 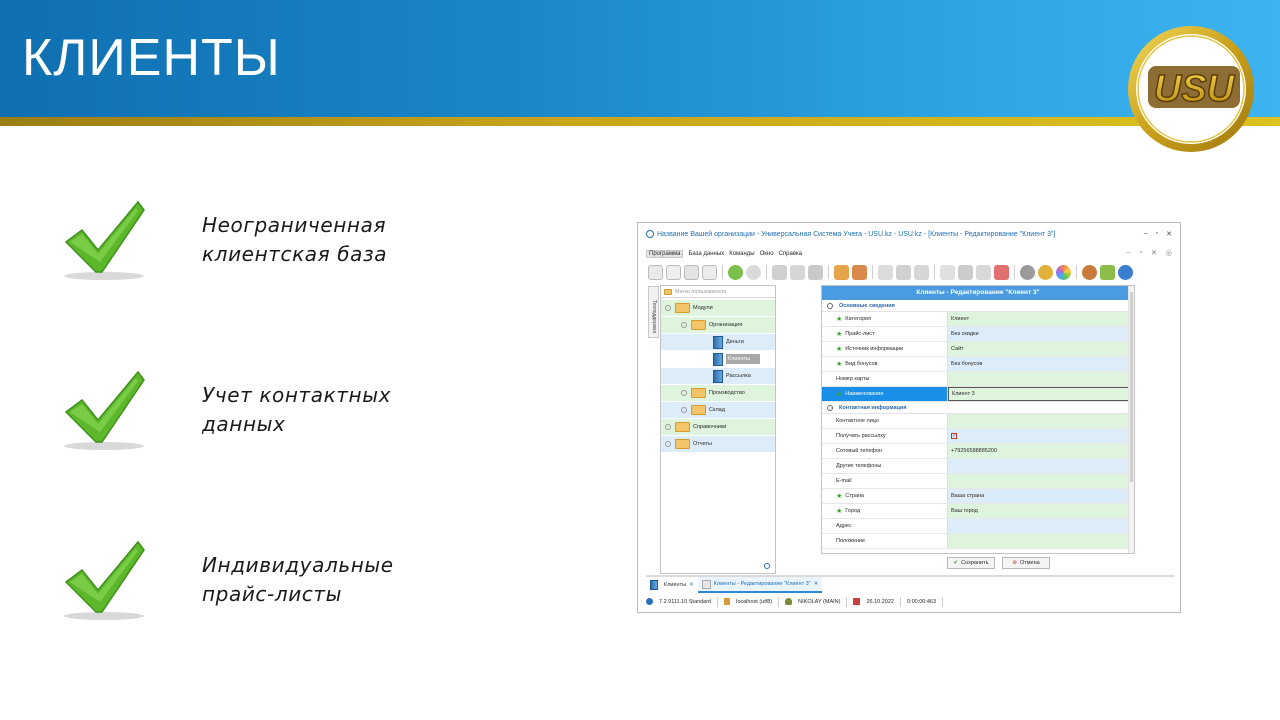 I want to click on clear-filter-icon, so click(x=815, y=272).